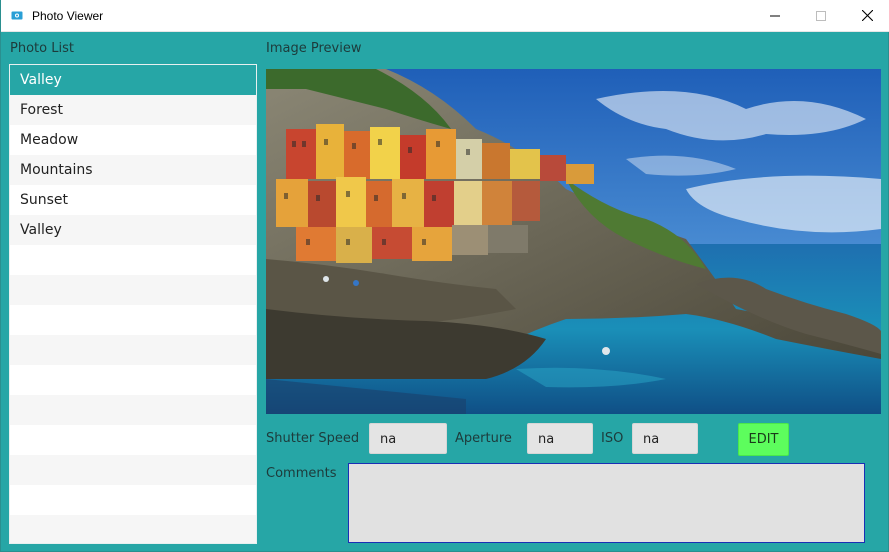 Image resolution: width=889 pixels, height=552 pixels. I want to click on minimize-icon, so click(775, 15).